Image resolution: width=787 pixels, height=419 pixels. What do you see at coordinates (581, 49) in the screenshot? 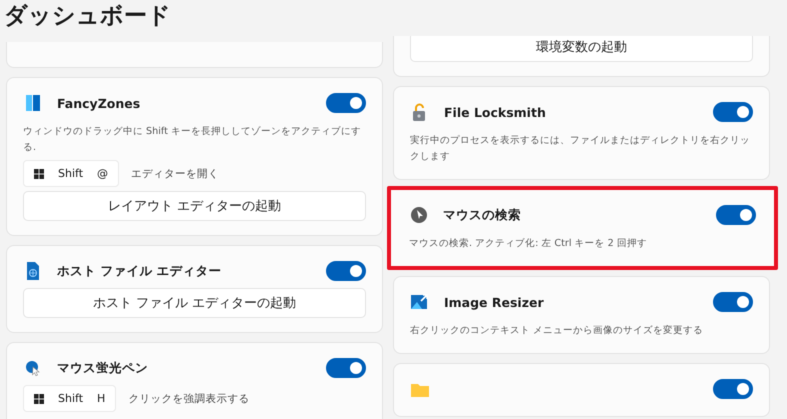
I see `launch-button: 環境変数の起動` at bounding box center [581, 49].